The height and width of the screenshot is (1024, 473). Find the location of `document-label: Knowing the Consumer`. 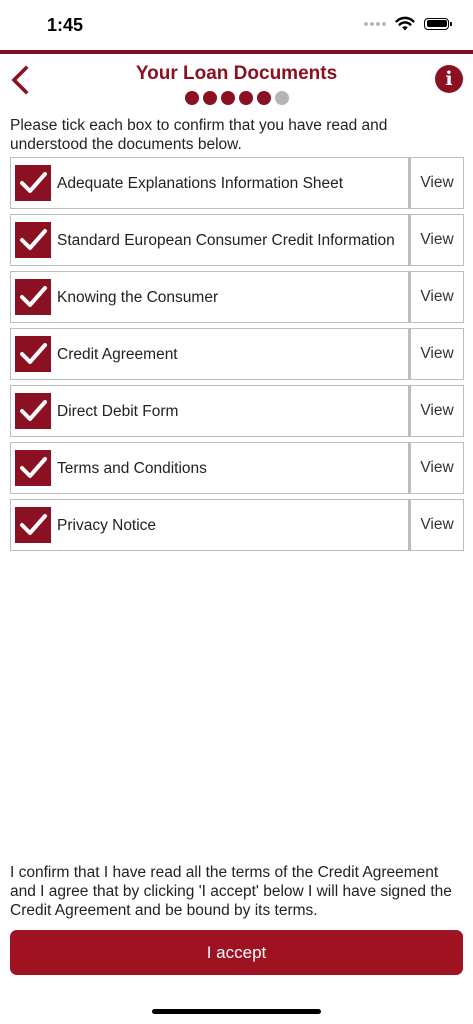

document-label: Knowing the Consumer is located at coordinates (138, 297).